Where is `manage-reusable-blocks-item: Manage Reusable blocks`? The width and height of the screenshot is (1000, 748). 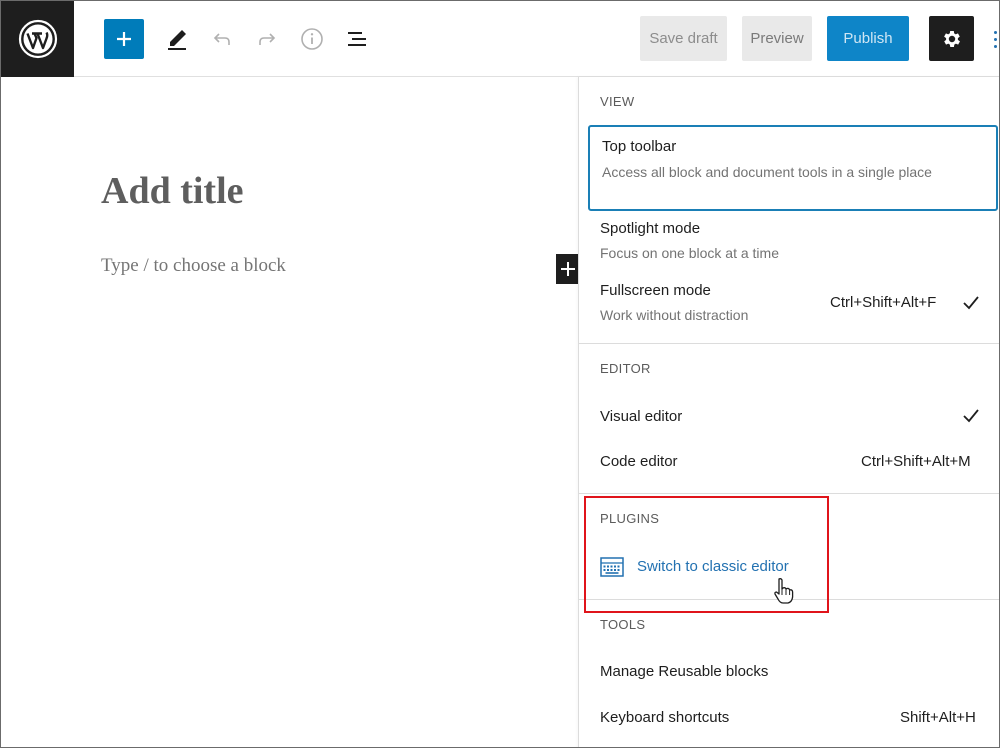 manage-reusable-blocks-item: Manage Reusable blocks is located at coordinates (793, 671).